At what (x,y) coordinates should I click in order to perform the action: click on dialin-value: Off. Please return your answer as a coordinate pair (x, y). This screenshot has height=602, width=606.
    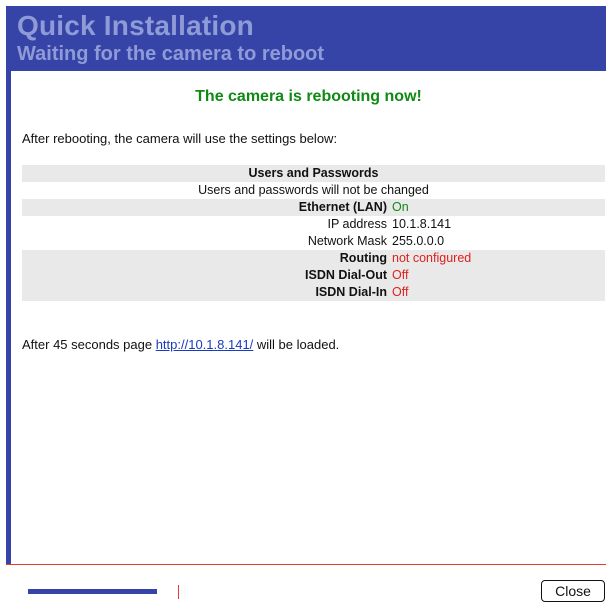
    Looking at the image, I should click on (400, 292).